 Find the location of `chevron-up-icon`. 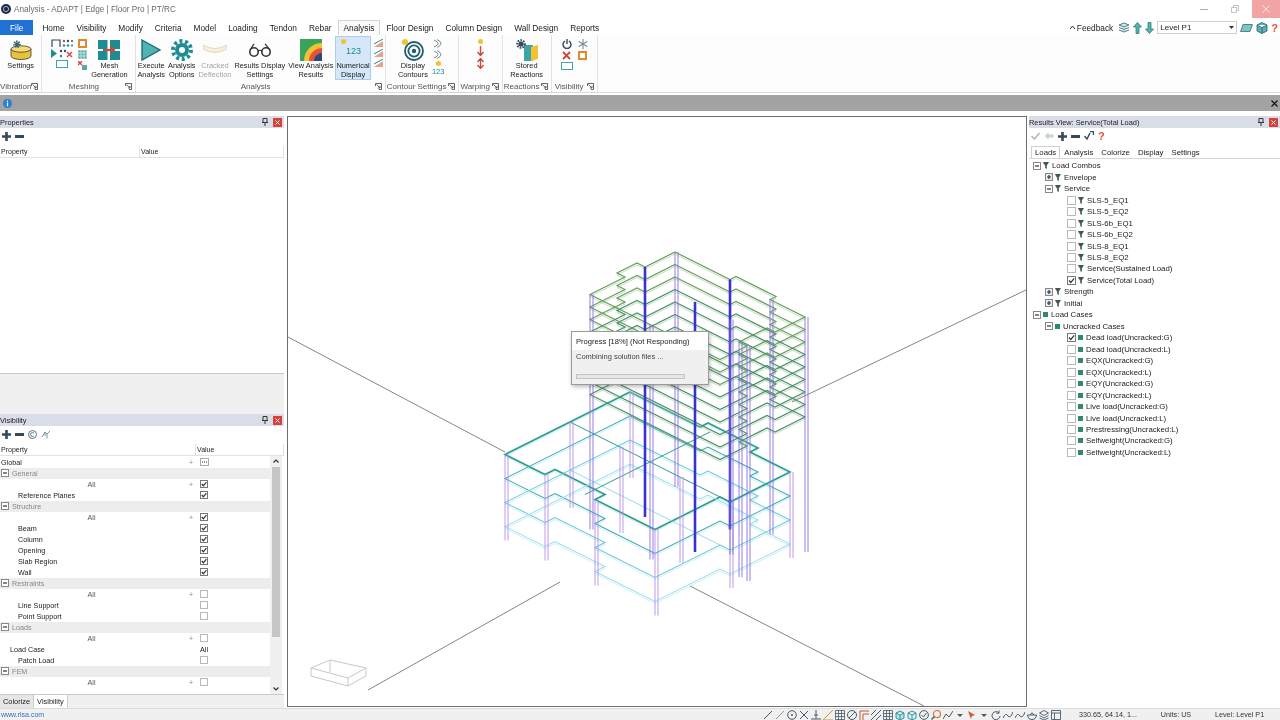

chevron-up-icon is located at coordinates (276, 461).